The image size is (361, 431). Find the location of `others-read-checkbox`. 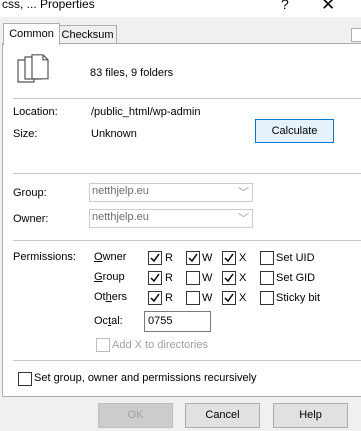

others-read-checkbox is located at coordinates (155, 298).